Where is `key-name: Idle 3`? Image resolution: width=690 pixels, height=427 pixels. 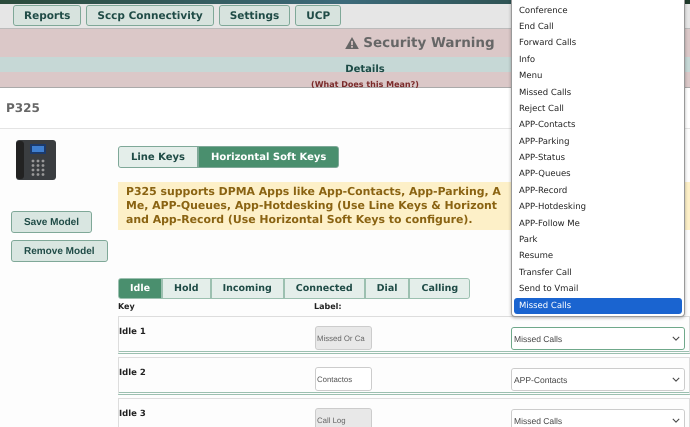
key-name: Idle 3 is located at coordinates (133, 413).